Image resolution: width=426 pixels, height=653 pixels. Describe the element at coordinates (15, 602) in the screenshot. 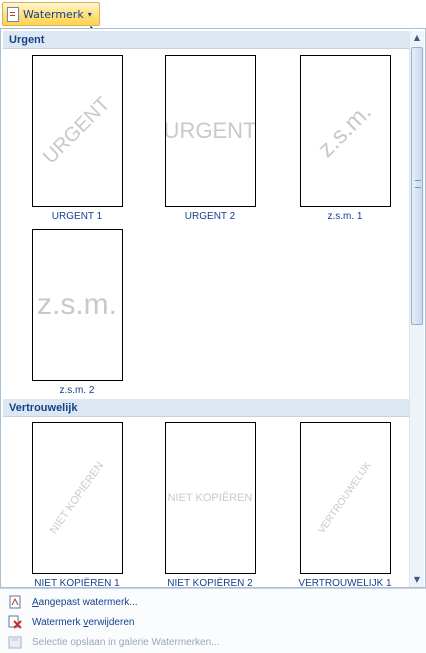

I see `custom-watermark-icon` at that location.